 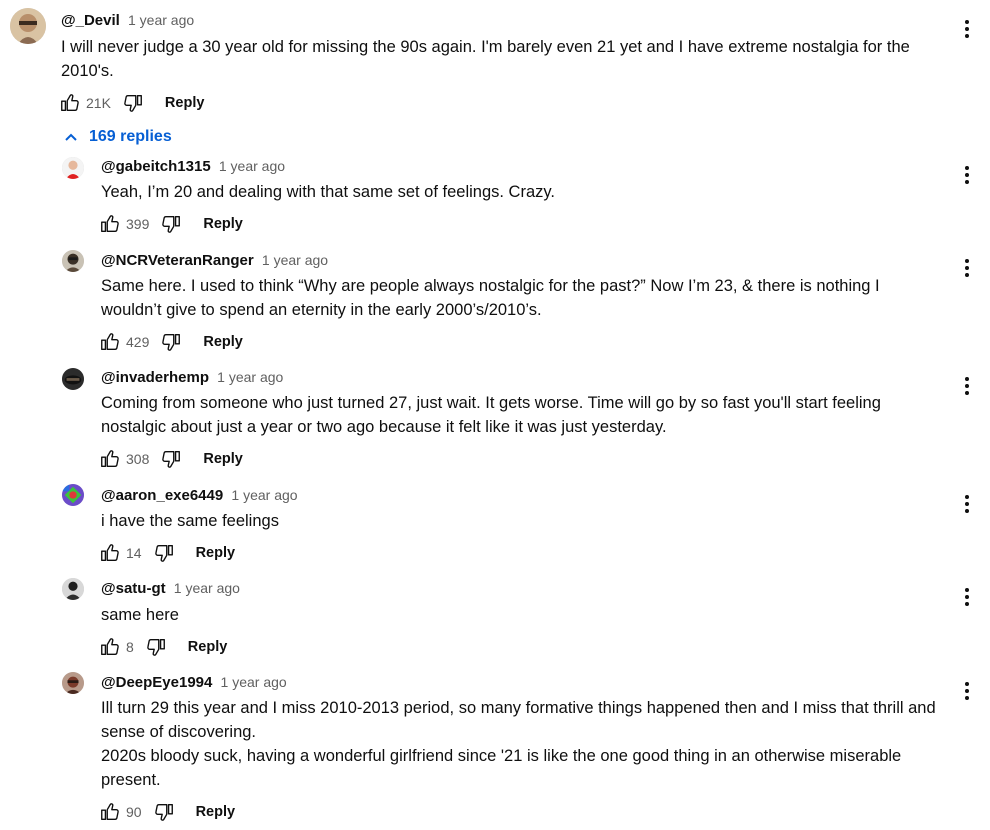 I want to click on chevron-up-icon, so click(x=71, y=137).